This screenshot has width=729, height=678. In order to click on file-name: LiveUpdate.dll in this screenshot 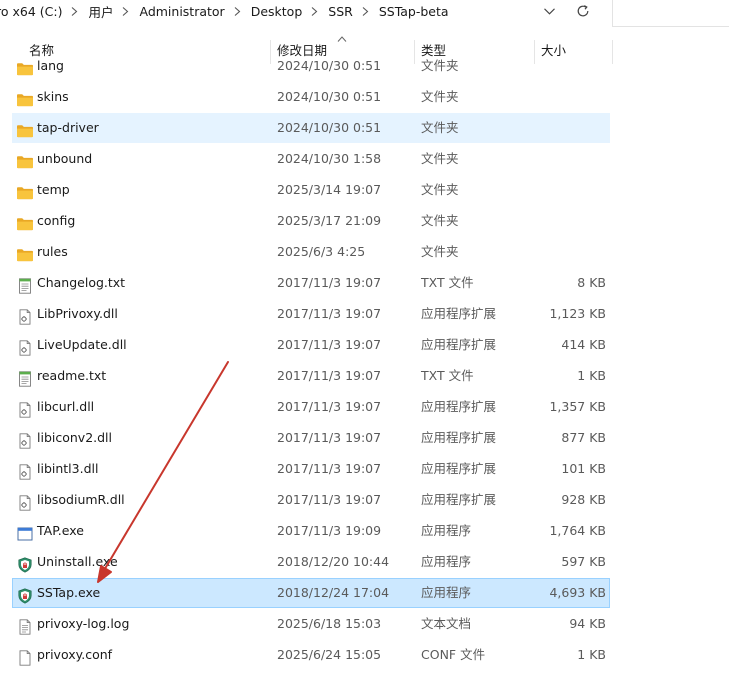, I will do `click(82, 344)`.